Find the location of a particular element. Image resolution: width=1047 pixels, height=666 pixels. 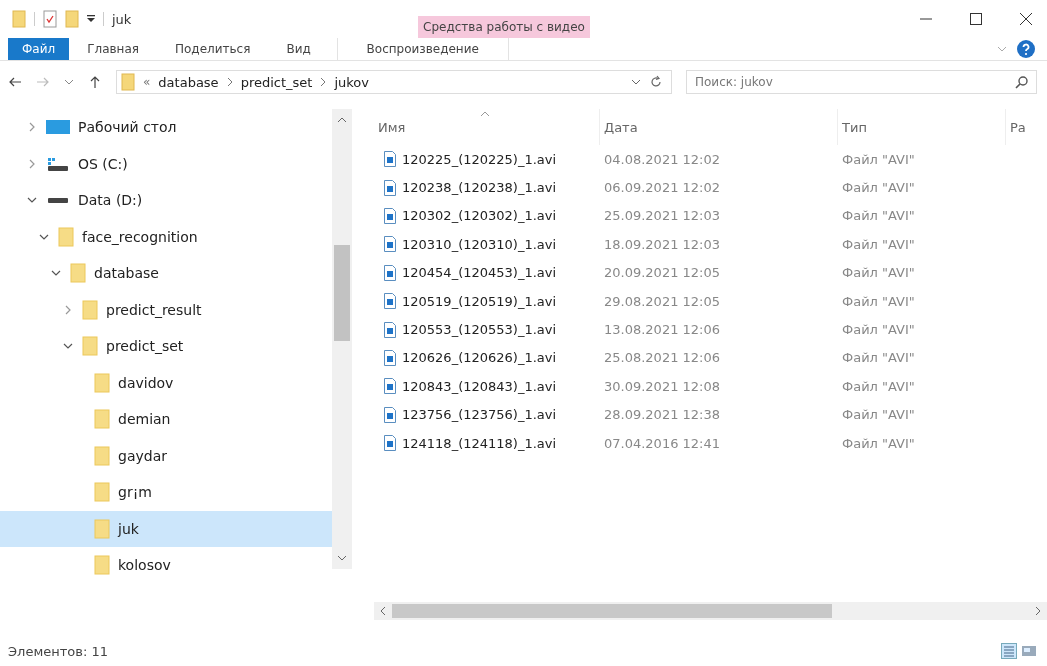

breadcrumb: predict_set is located at coordinates (276, 82).